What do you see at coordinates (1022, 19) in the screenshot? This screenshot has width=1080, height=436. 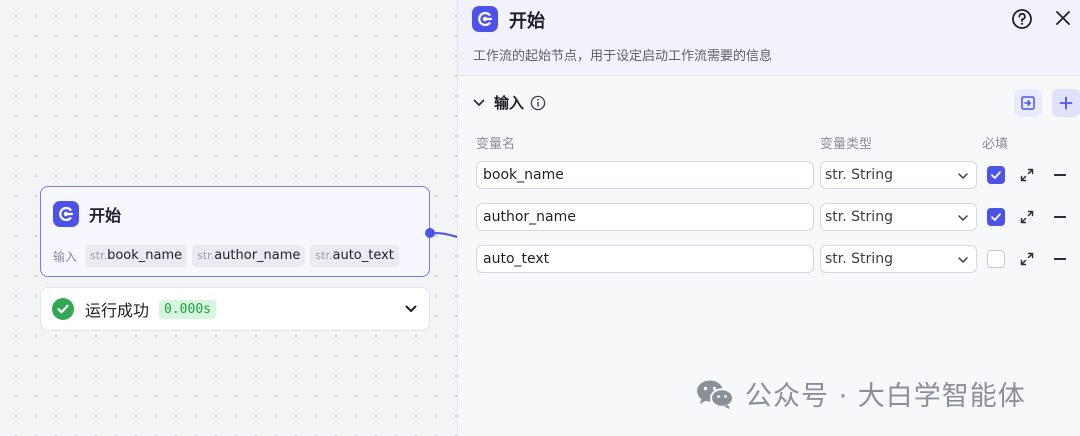 I see `help-icon` at bounding box center [1022, 19].